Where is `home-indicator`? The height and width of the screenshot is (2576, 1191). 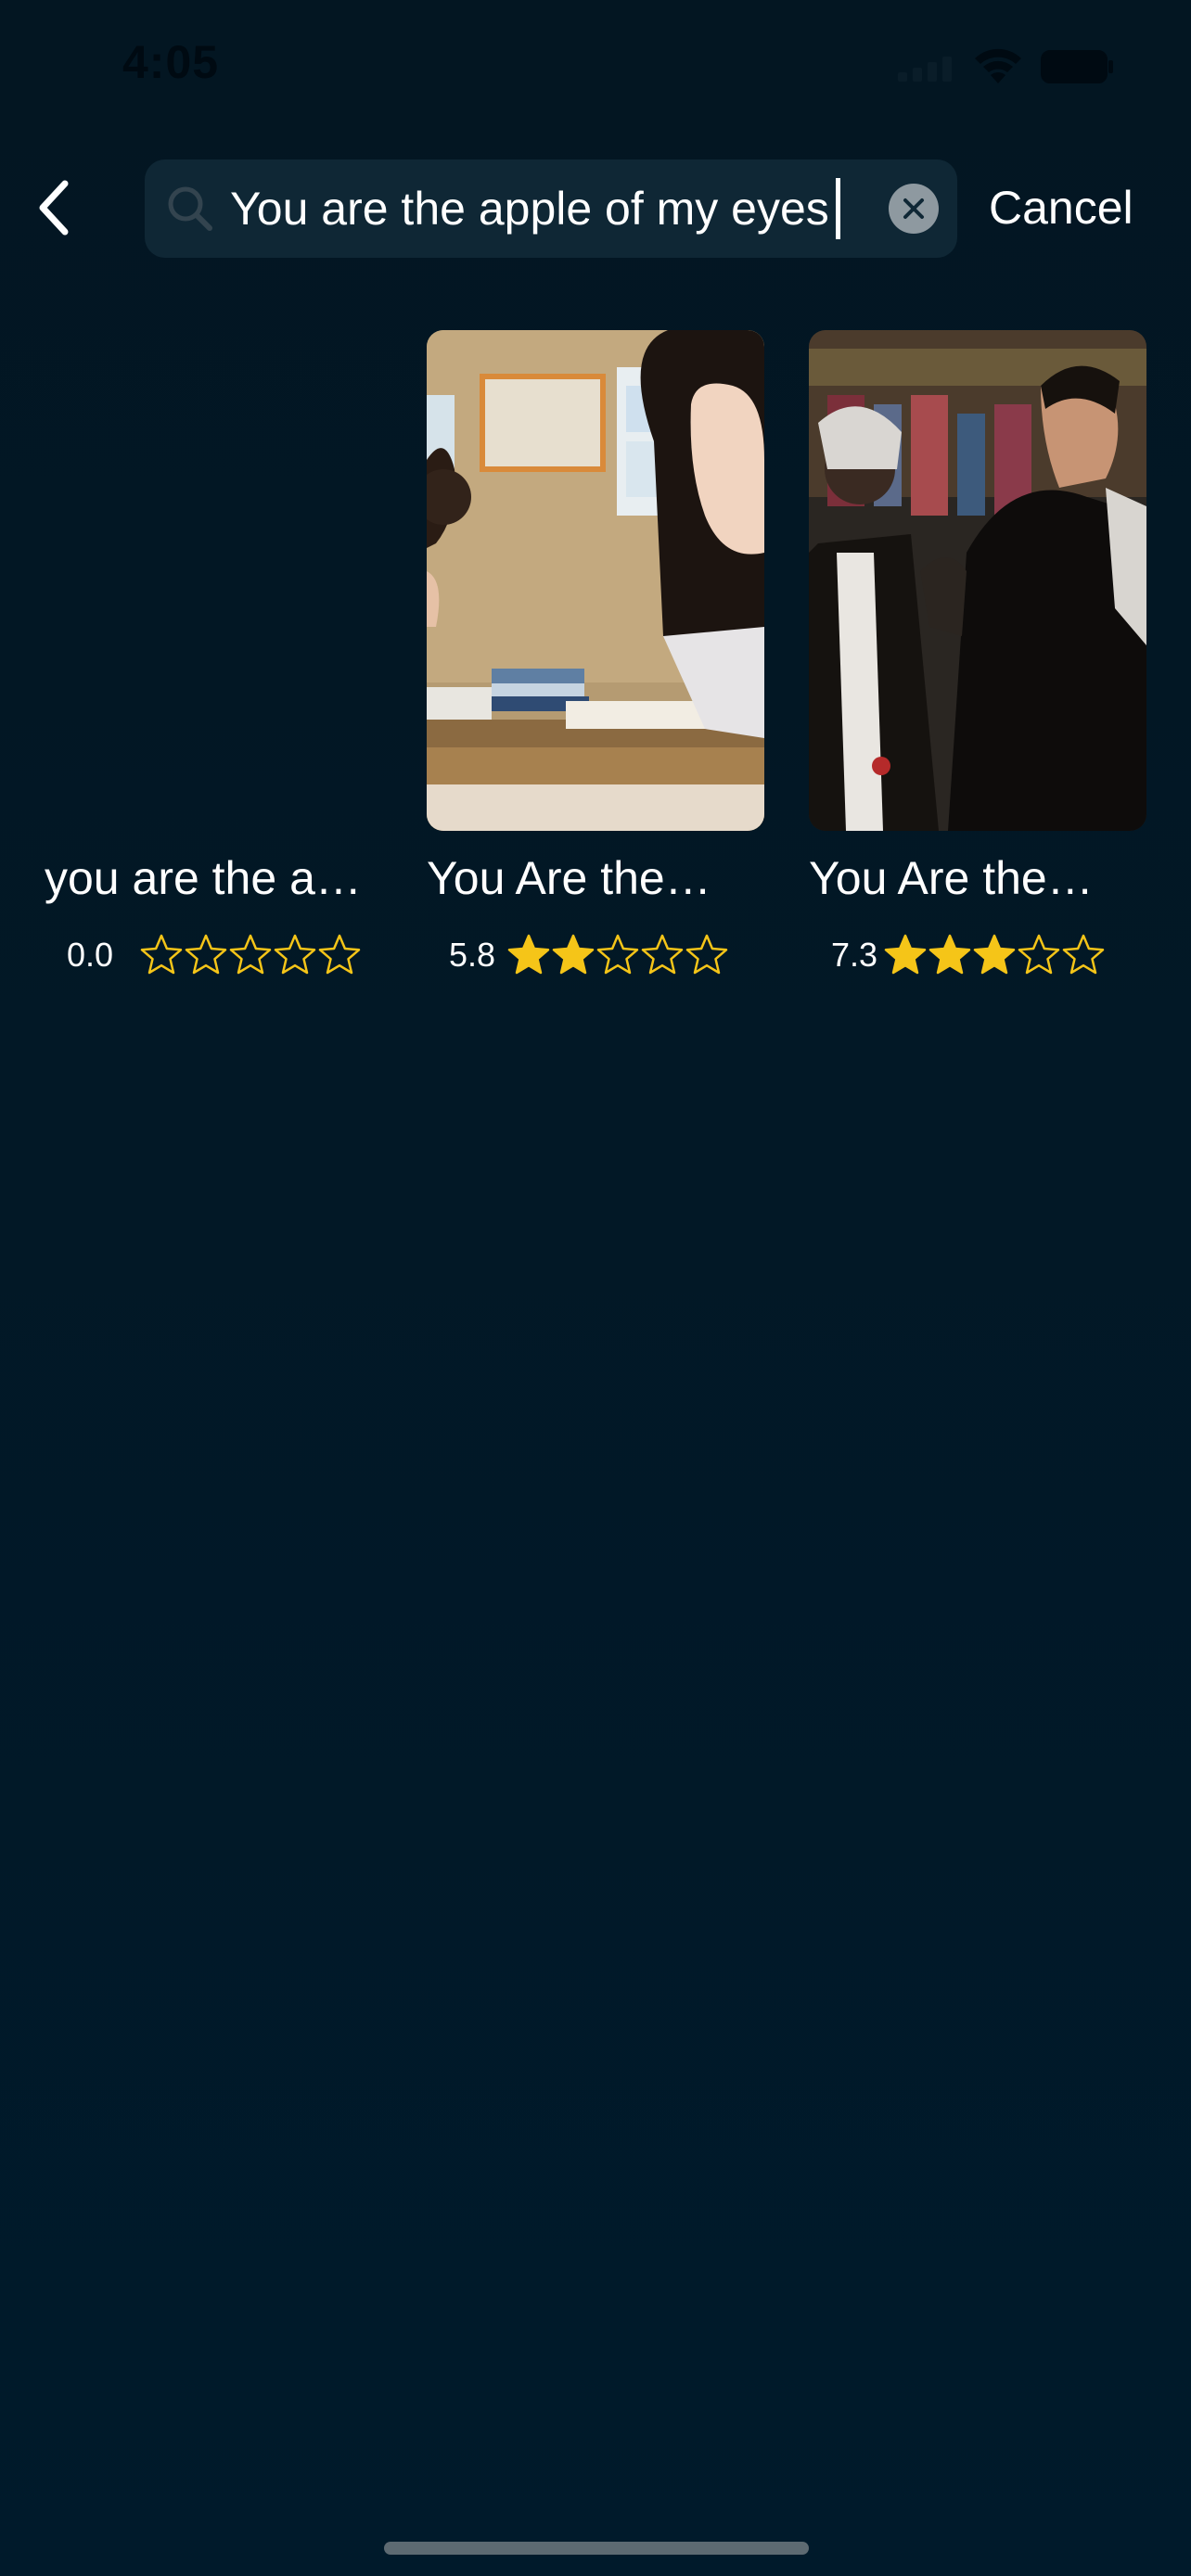
home-indicator is located at coordinates (597, 2548).